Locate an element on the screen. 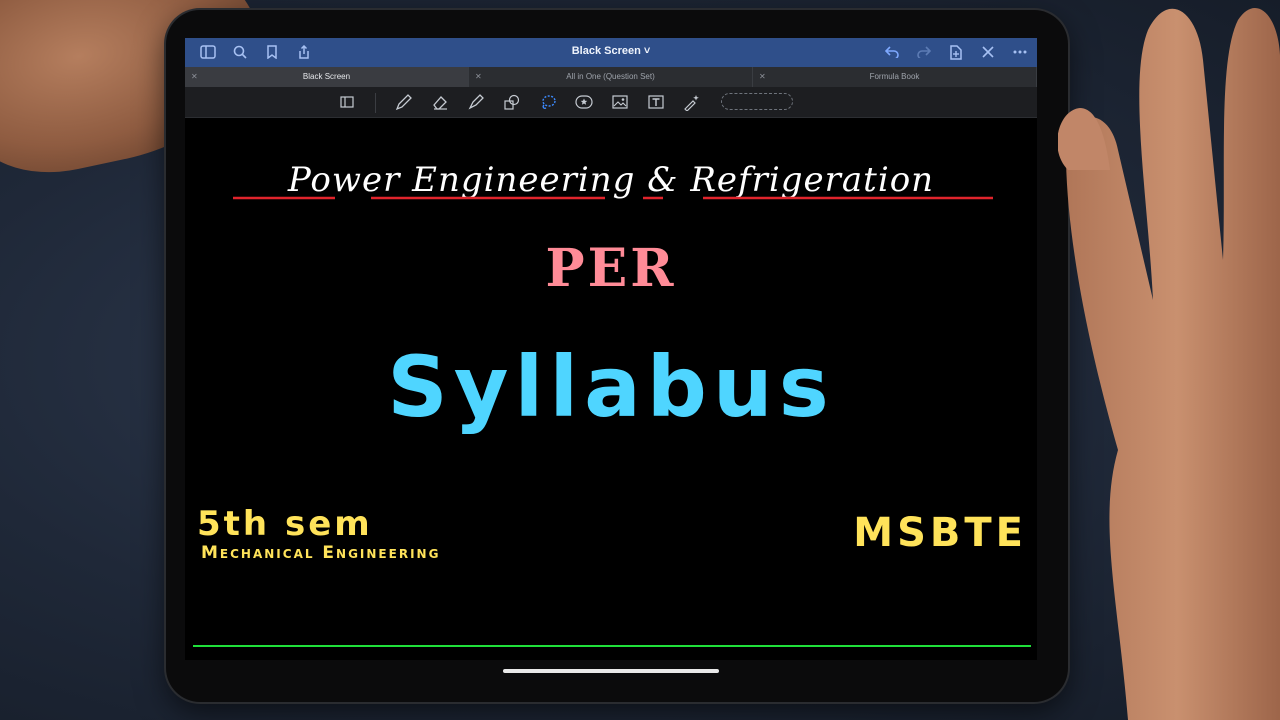  board-label: MSBTE is located at coordinates (940, 533).